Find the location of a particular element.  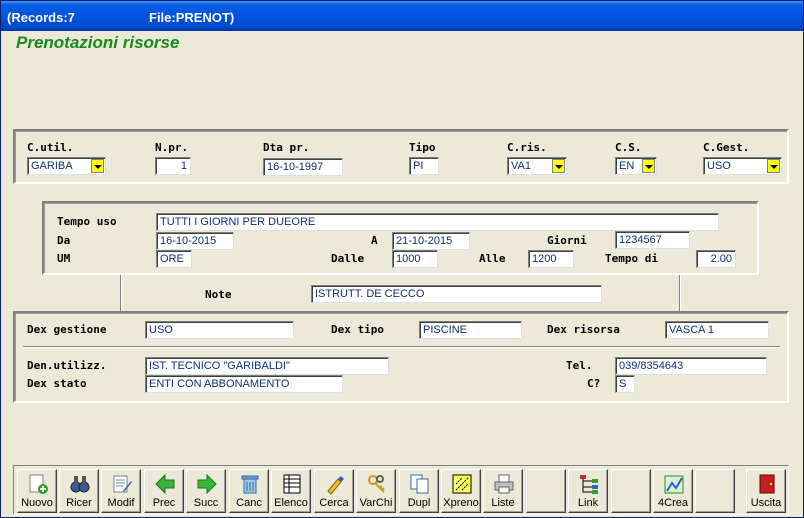

c-ris-field: VA1 is located at coordinates (537, 166).